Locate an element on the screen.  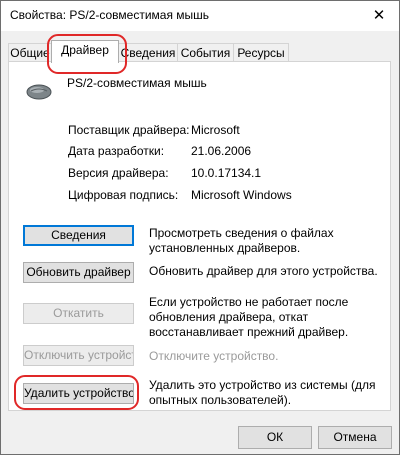
ok-button: ОК is located at coordinates (275, 437).